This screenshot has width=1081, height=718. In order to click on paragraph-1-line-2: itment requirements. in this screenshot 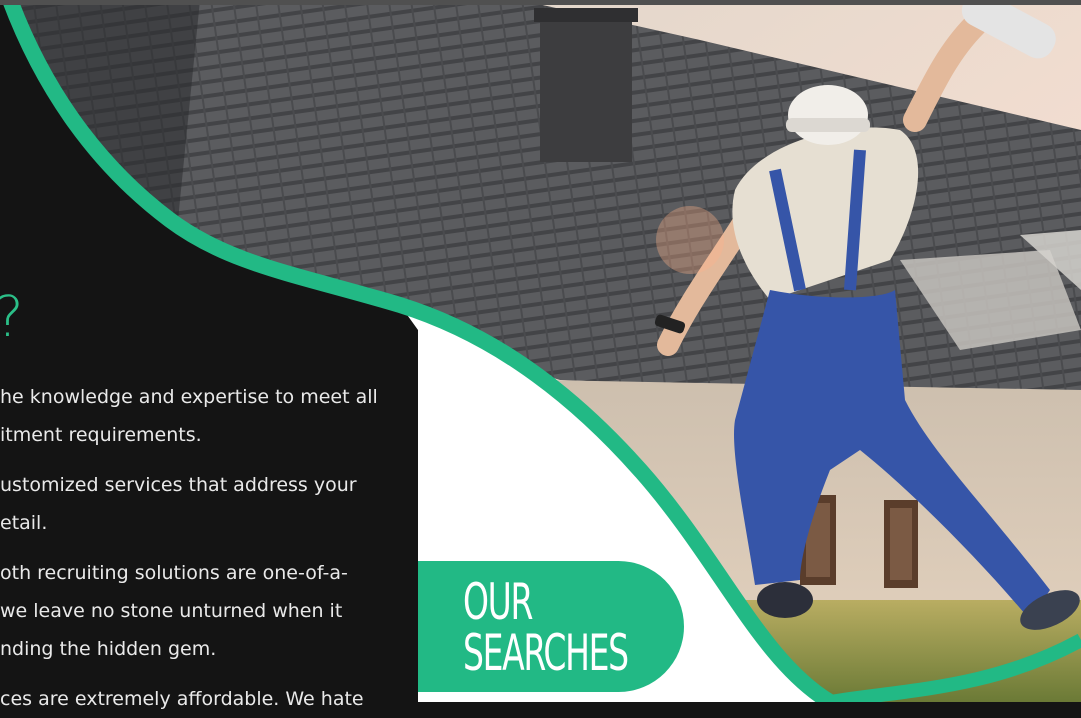, I will do `click(101, 435)`.